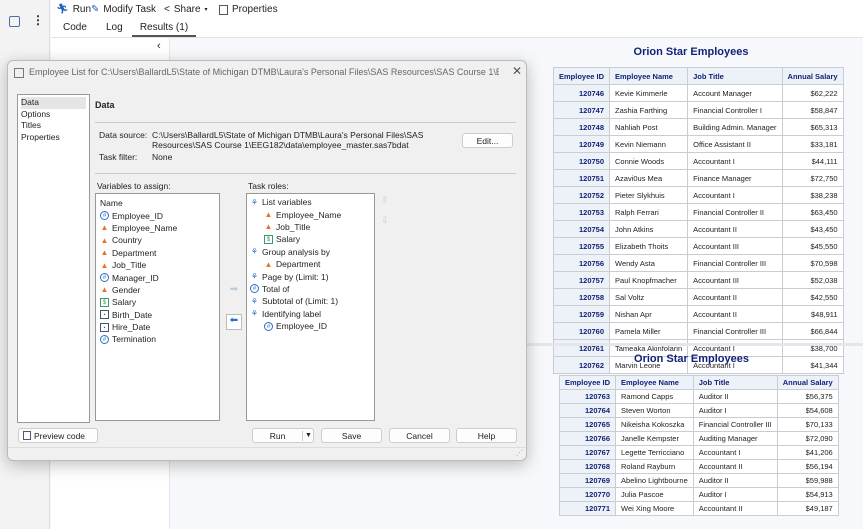 The height and width of the screenshot is (529, 863). Describe the element at coordinates (157, 315) in the screenshot. I see `variable-item: ▪ Birth_Date` at that location.